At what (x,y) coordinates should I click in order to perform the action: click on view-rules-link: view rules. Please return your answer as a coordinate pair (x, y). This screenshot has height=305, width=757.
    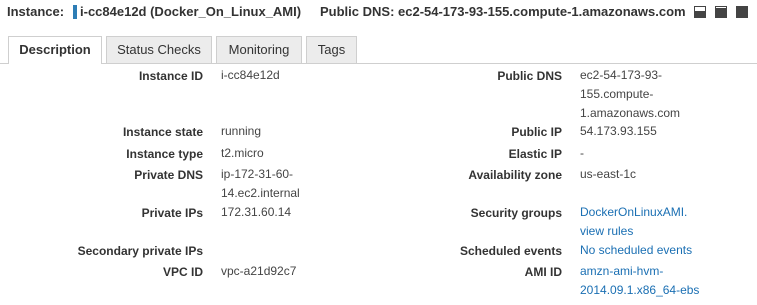
    Looking at the image, I should click on (606, 231).